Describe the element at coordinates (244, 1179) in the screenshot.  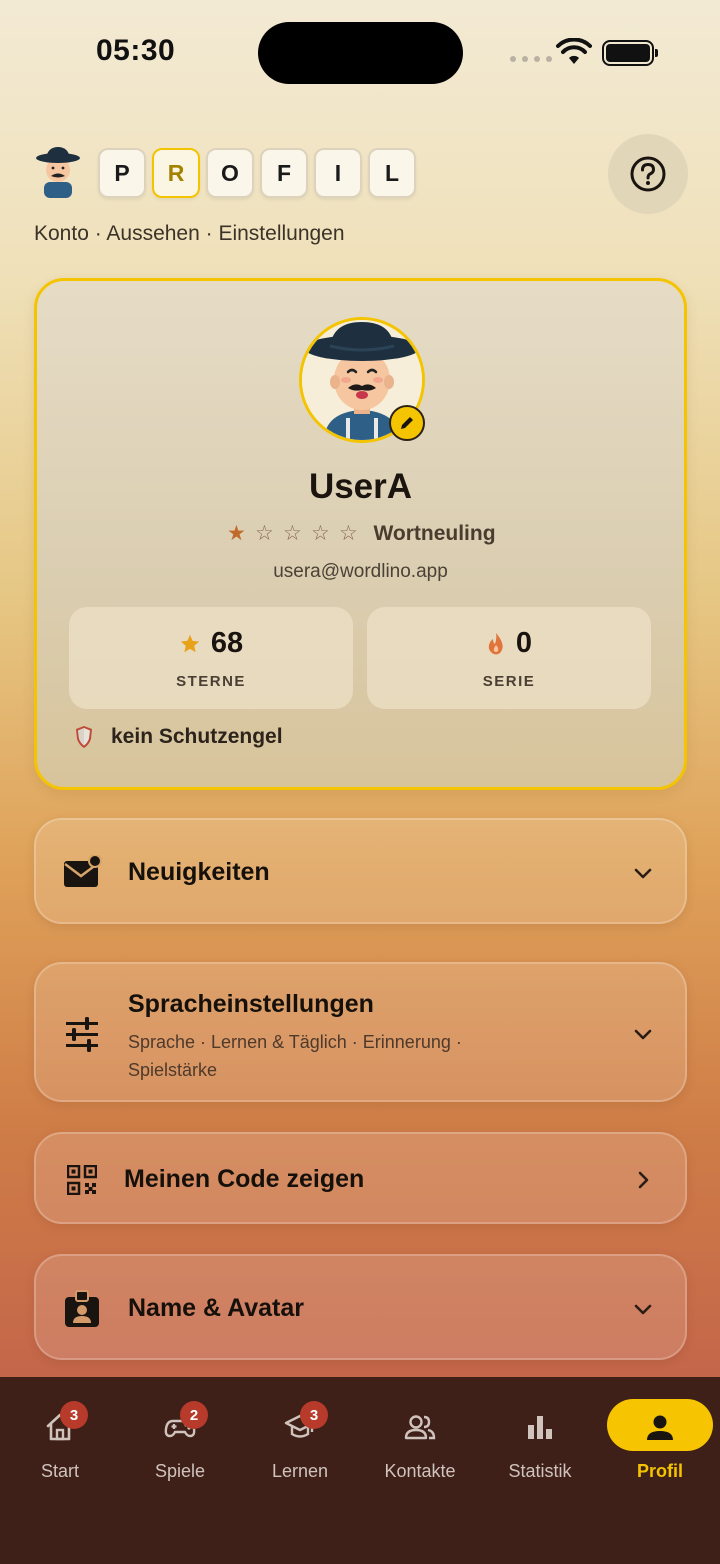
I see `section-show-code-title: Meinen Code zeigen` at that location.